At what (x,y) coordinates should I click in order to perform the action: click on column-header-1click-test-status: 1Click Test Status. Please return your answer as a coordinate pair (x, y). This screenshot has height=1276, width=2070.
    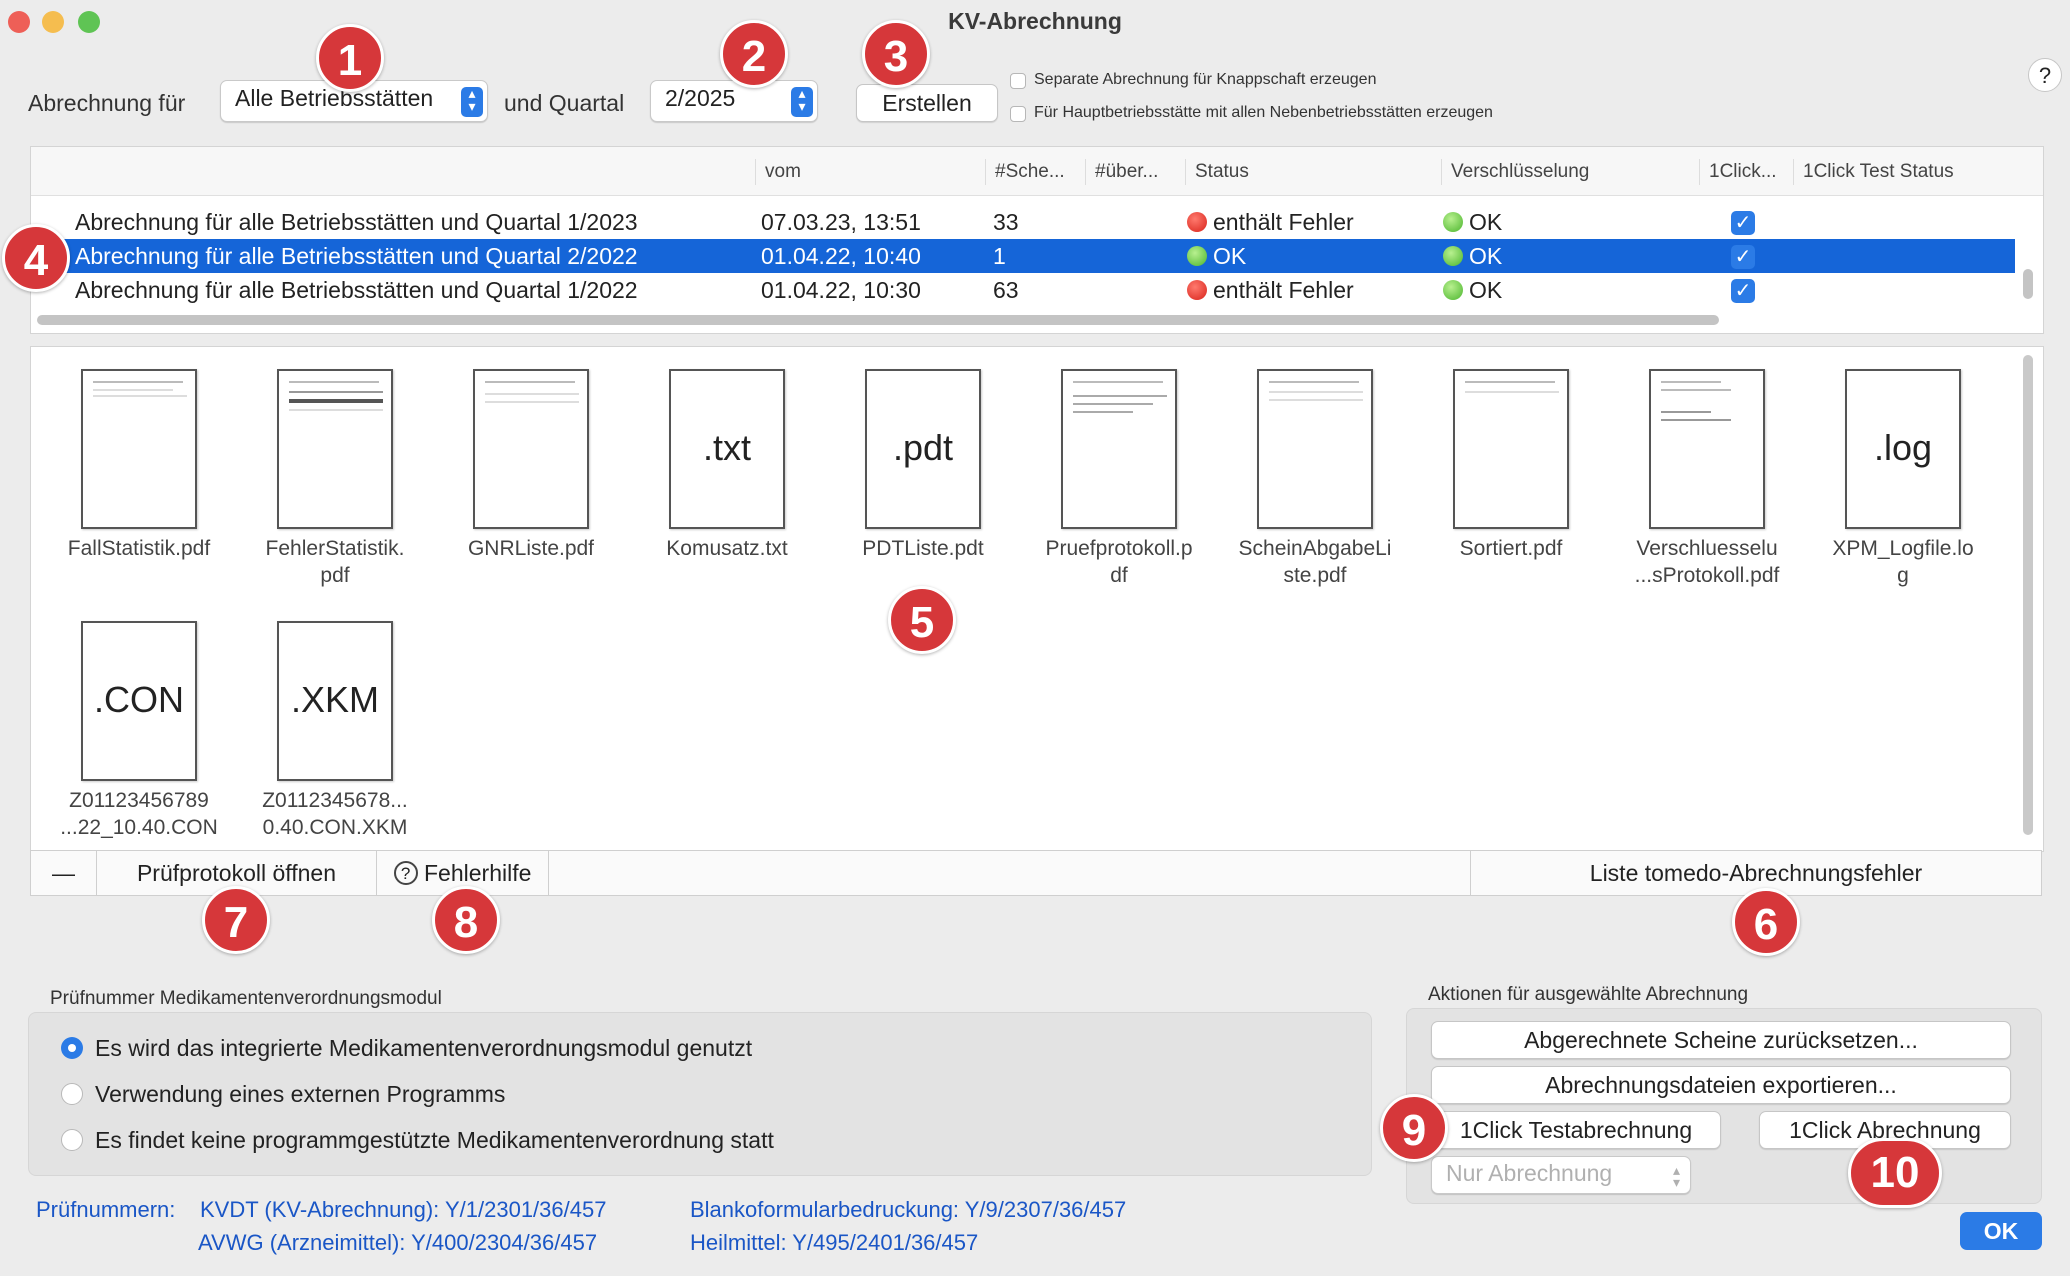
    Looking at the image, I should click on (1878, 172).